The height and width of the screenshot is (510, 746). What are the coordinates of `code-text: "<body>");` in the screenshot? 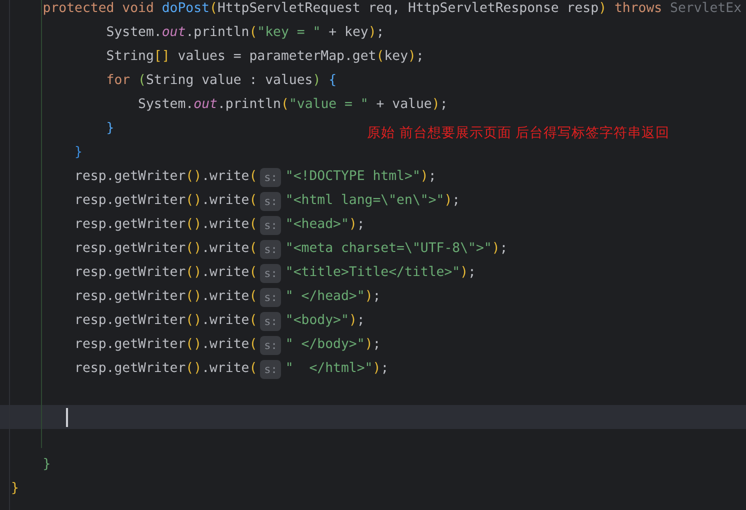 It's located at (325, 321).